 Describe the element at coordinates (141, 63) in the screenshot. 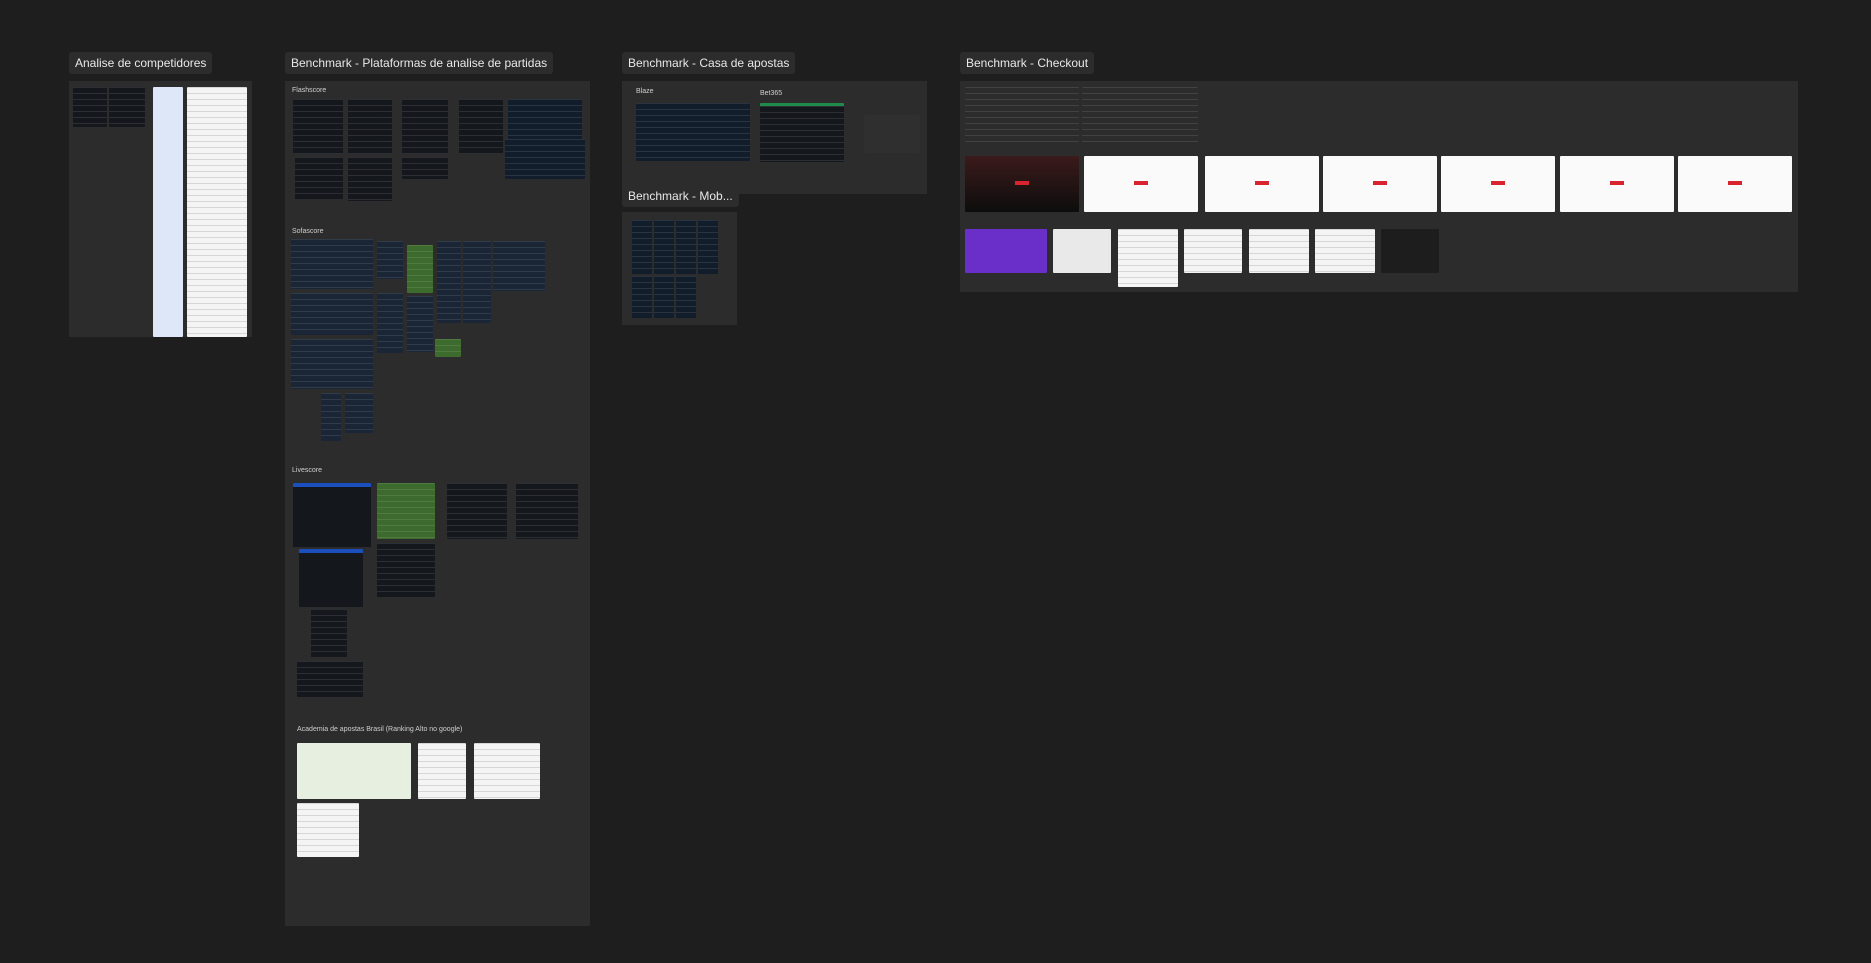

I see `frame-label-analise: Analise de competidores` at that location.